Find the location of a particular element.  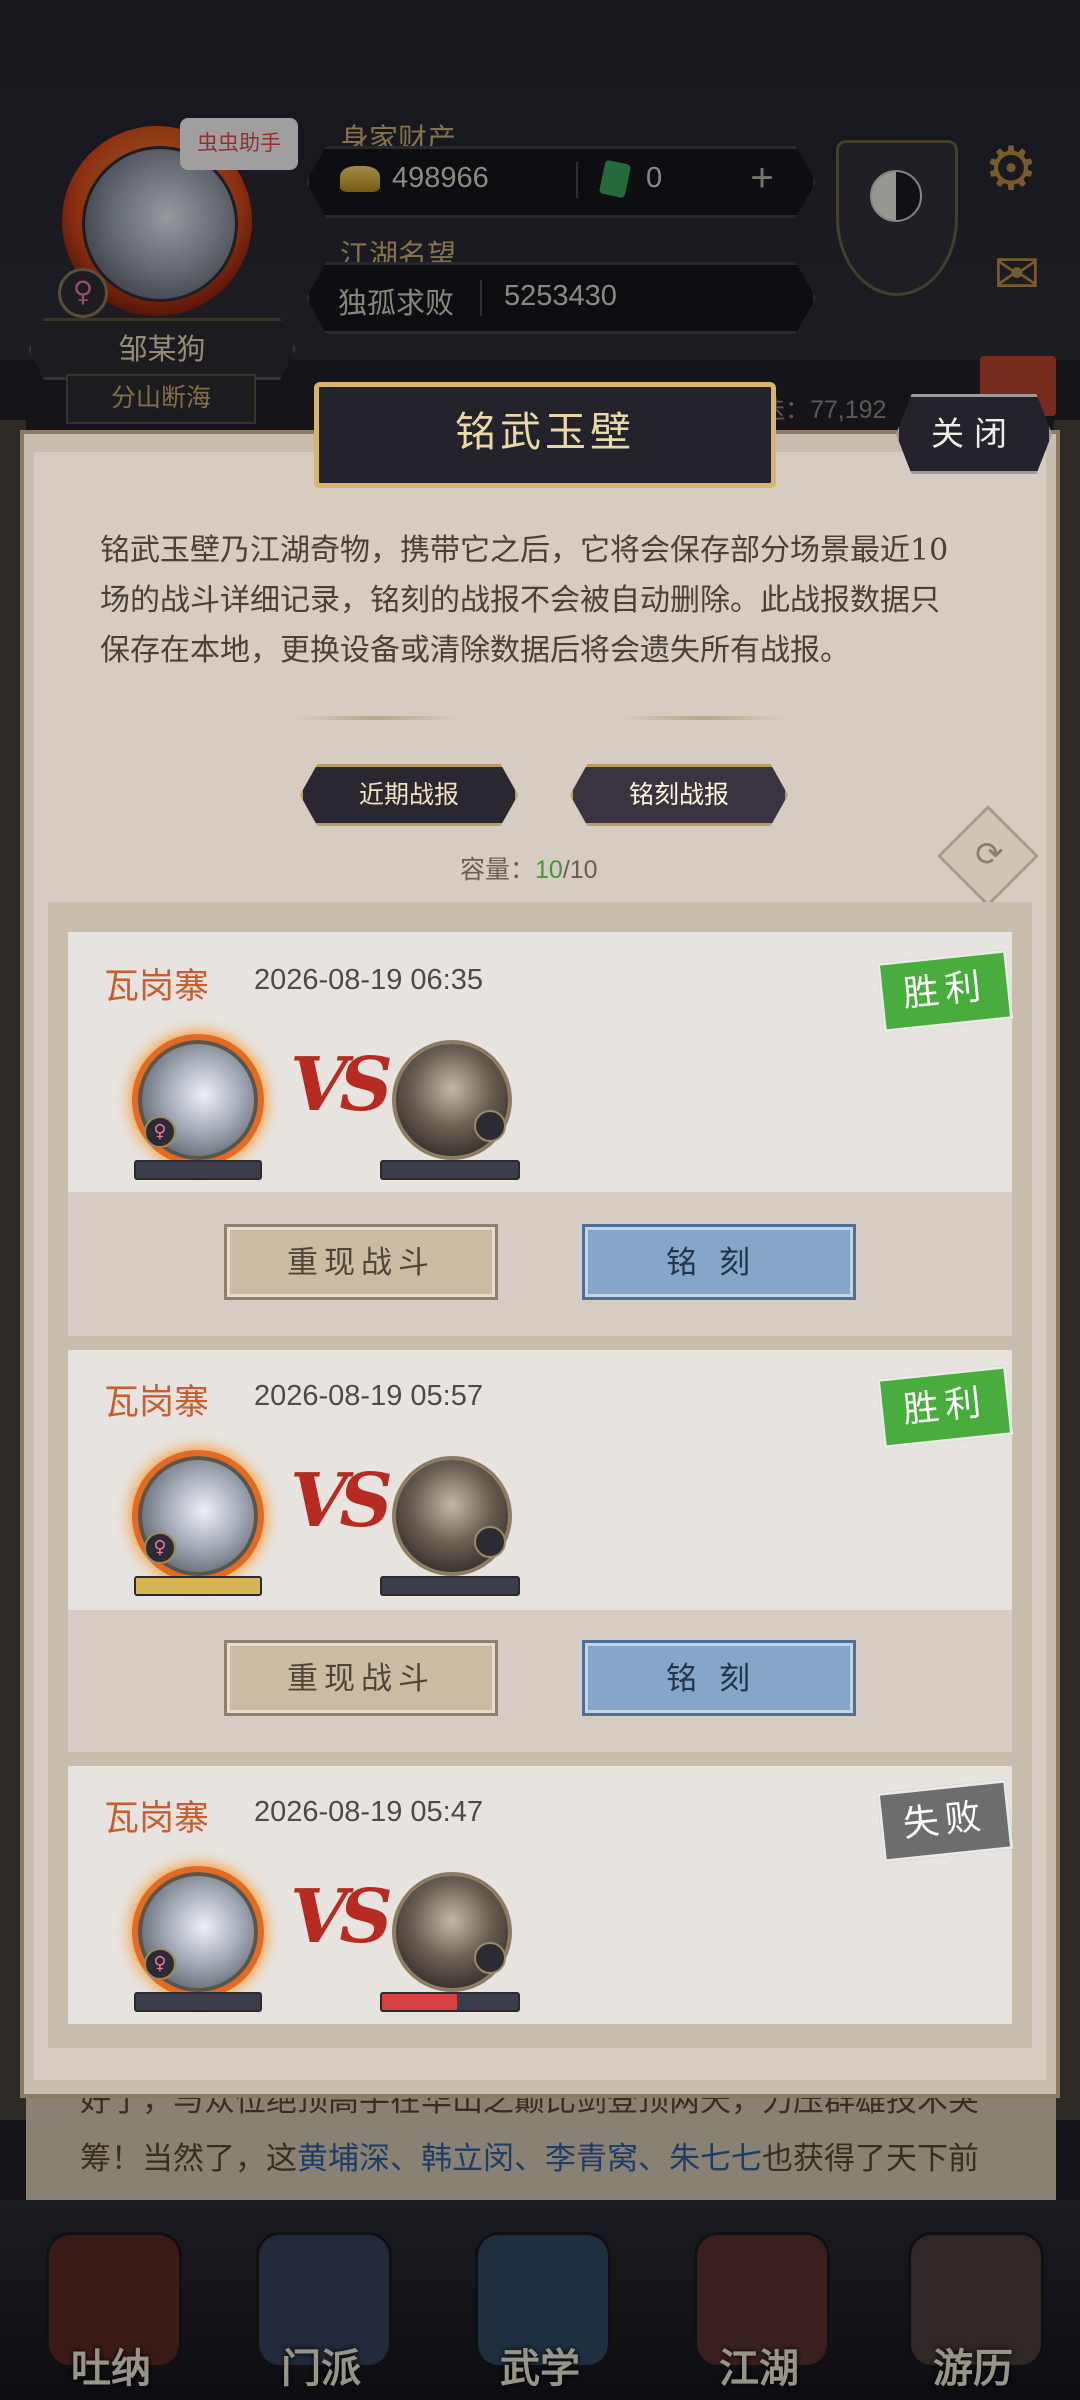

result-stamp: 失败 is located at coordinates (945, 1821).